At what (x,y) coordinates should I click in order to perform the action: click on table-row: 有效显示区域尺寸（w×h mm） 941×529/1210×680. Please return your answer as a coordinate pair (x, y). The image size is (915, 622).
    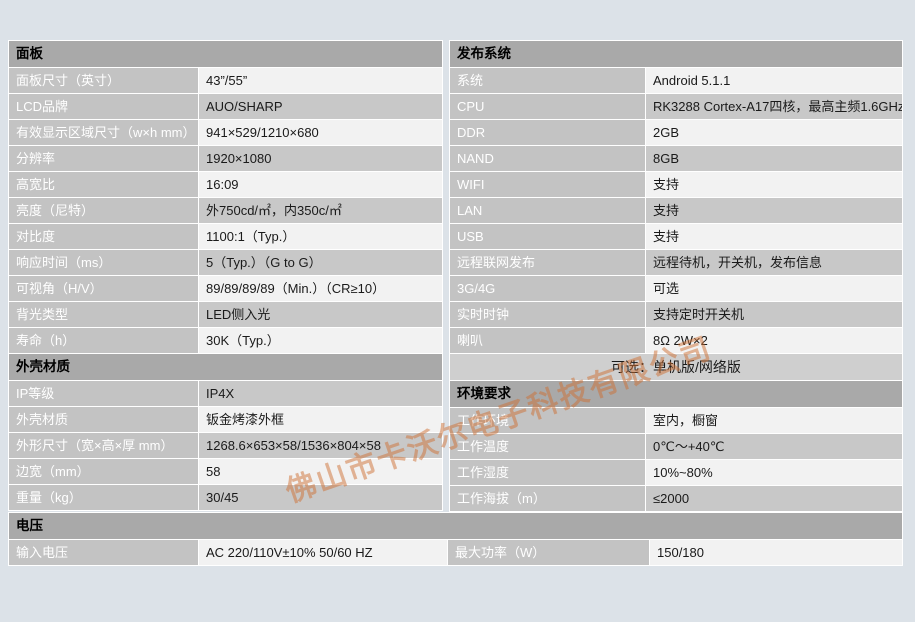
    Looking at the image, I should click on (225, 132).